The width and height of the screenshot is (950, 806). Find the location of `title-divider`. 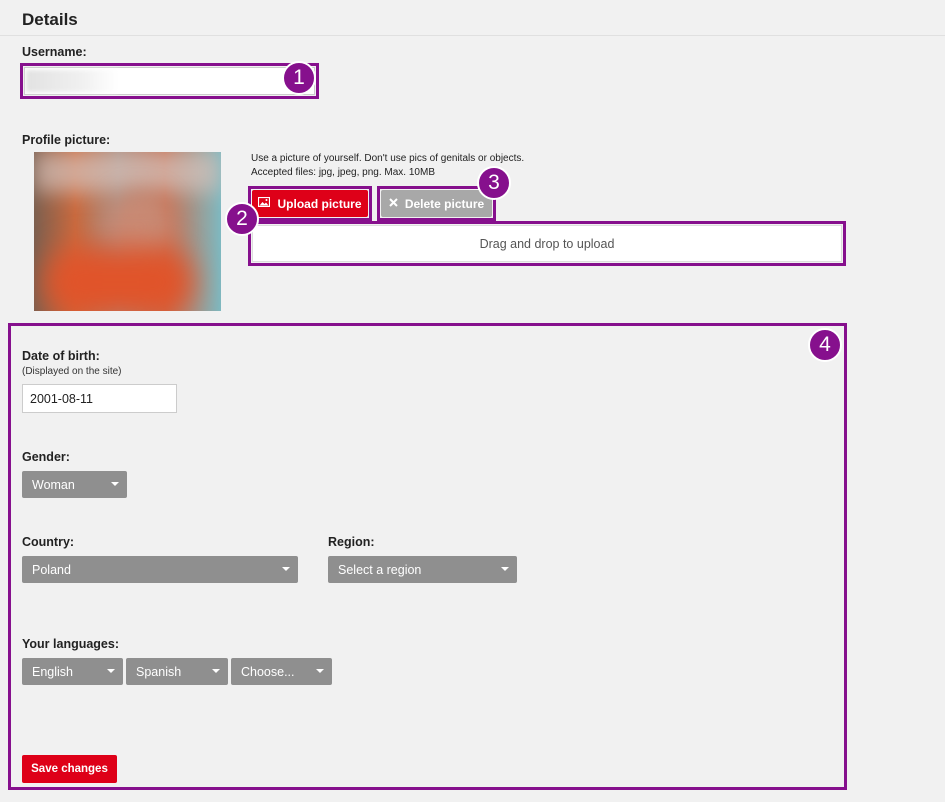

title-divider is located at coordinates (472, 35).